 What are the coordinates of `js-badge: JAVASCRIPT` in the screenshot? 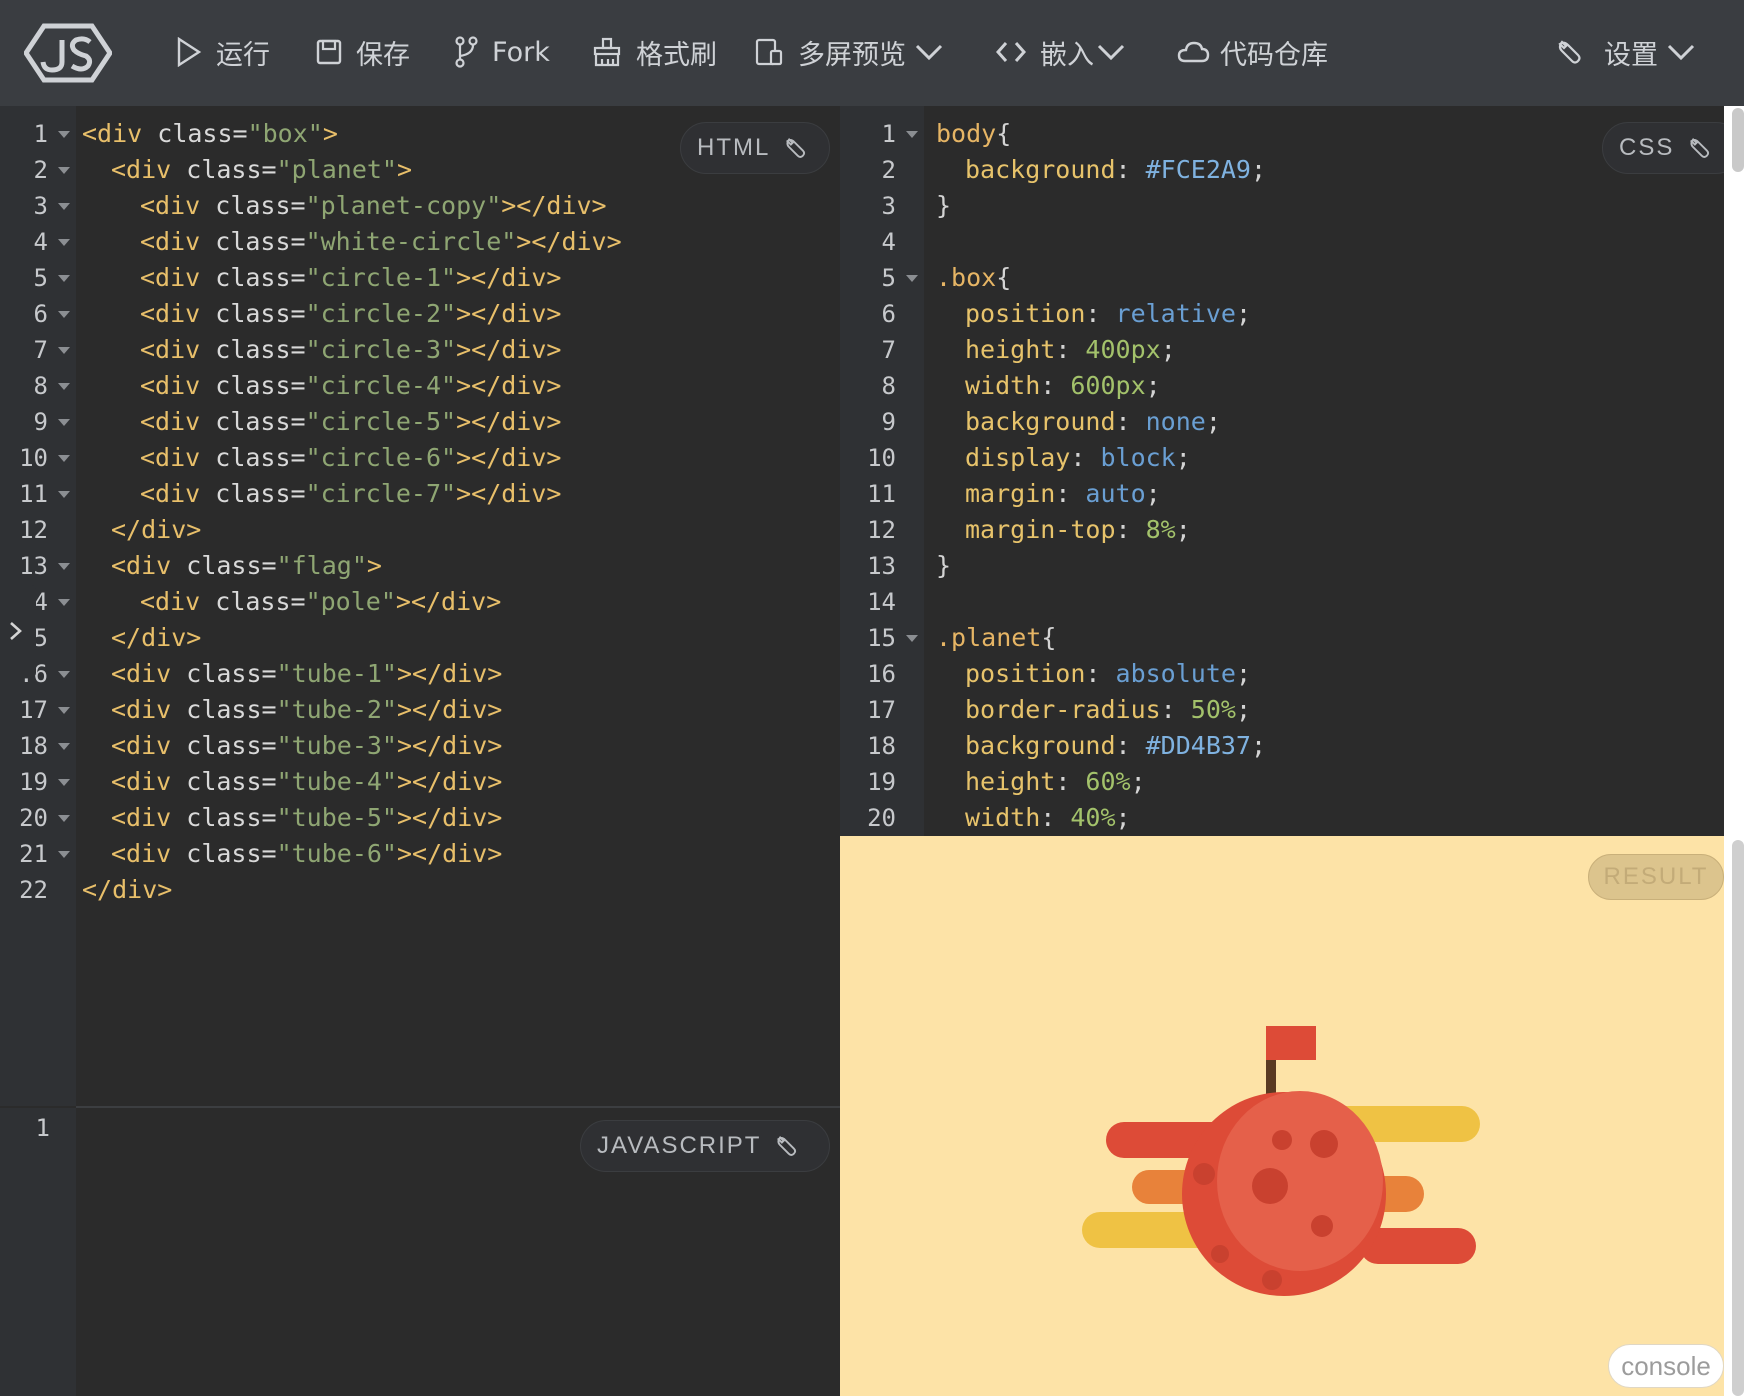 It's located at (705, 1146).